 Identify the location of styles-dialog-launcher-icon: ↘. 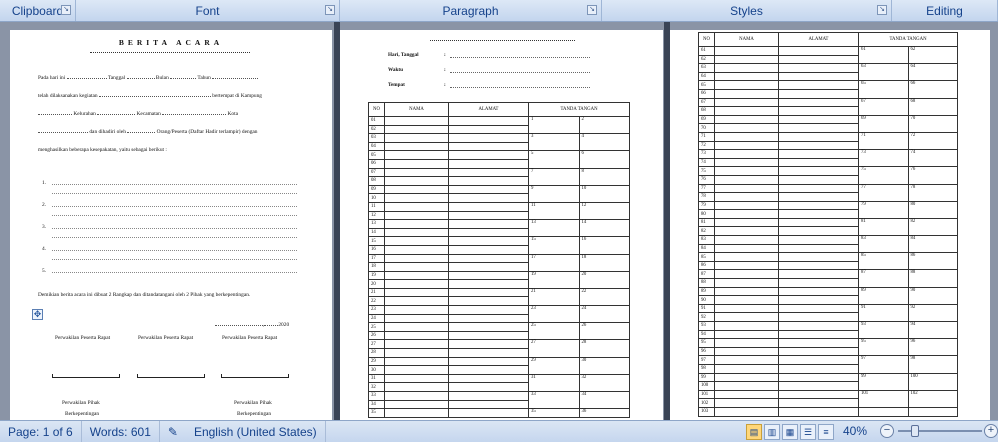
(882, 10).